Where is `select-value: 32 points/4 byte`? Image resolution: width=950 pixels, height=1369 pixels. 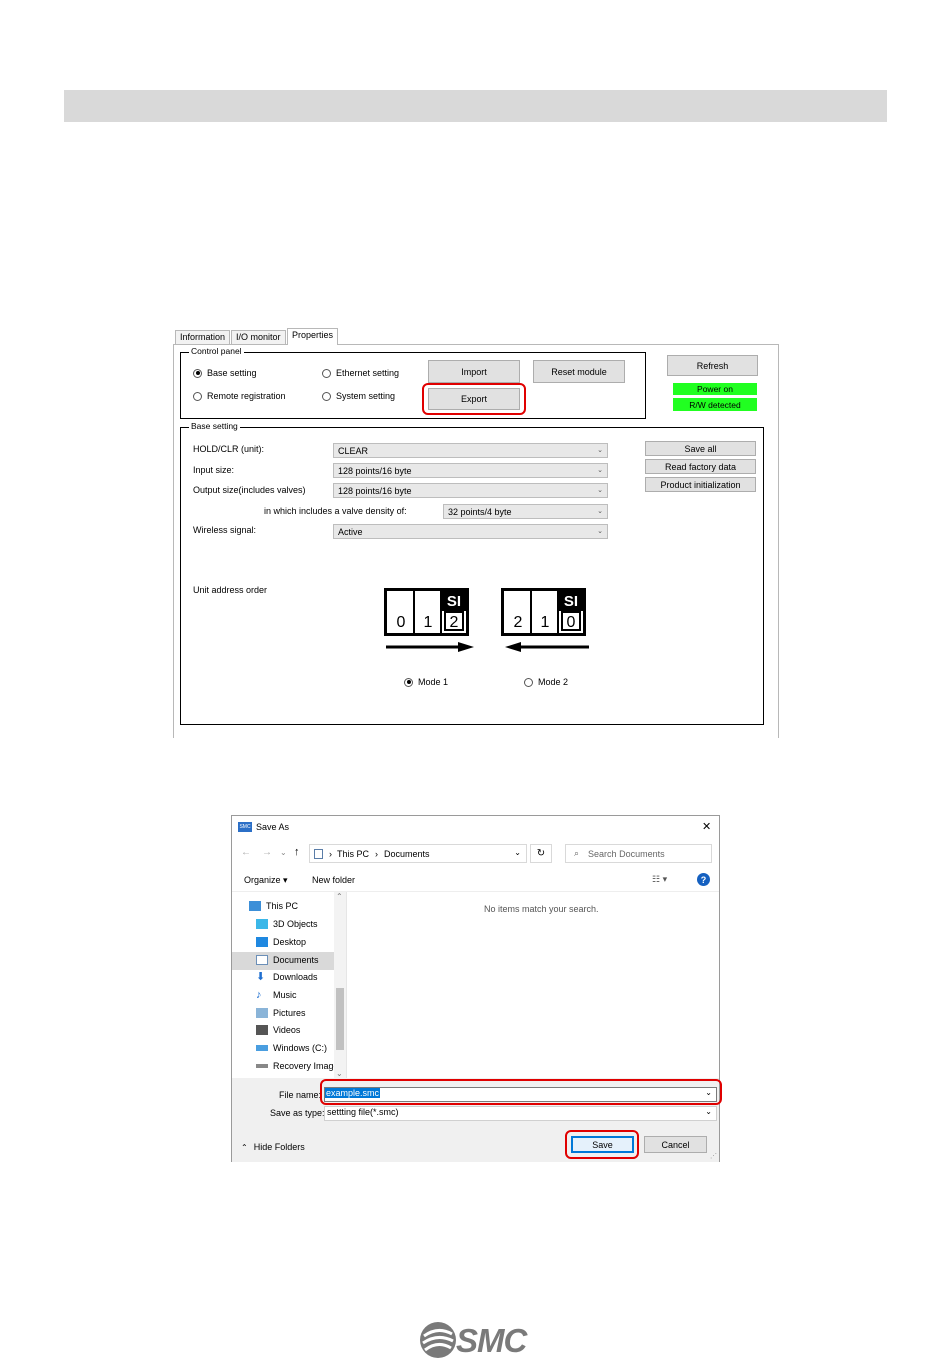 select-value: 32 points/4 byte is located at coordinates (480, 511).